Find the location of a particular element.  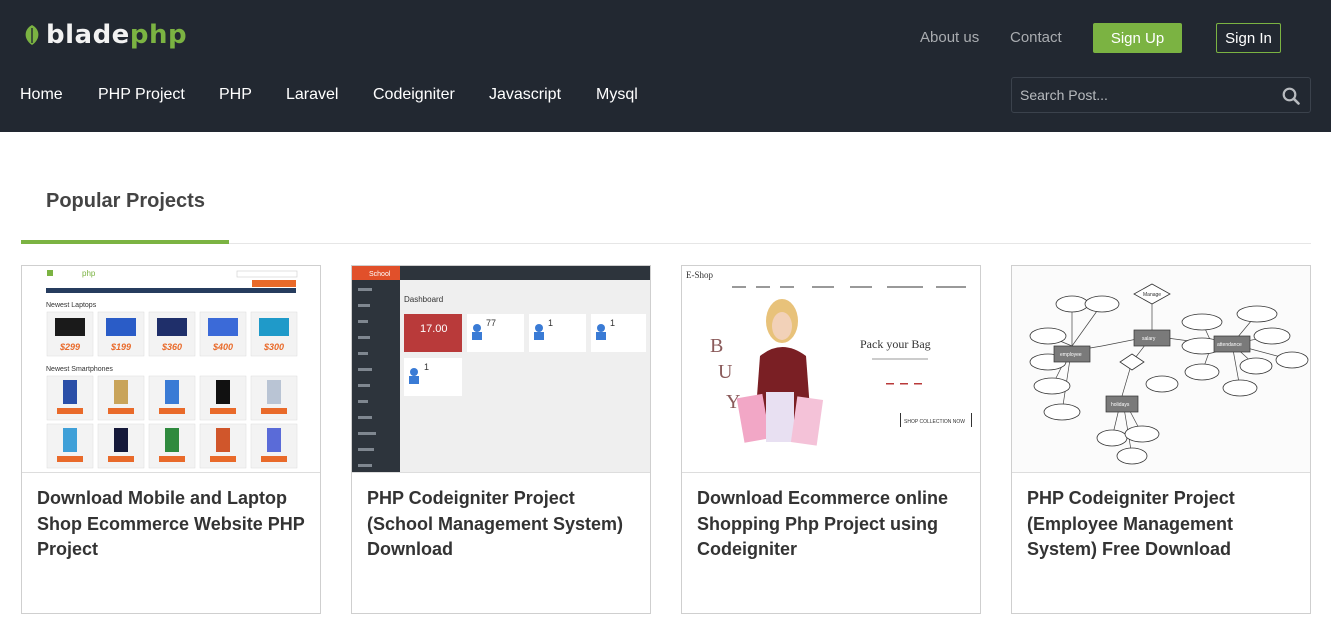

thumb-heading-laptops: Newest Laptops is located at coordinates (71, 305).